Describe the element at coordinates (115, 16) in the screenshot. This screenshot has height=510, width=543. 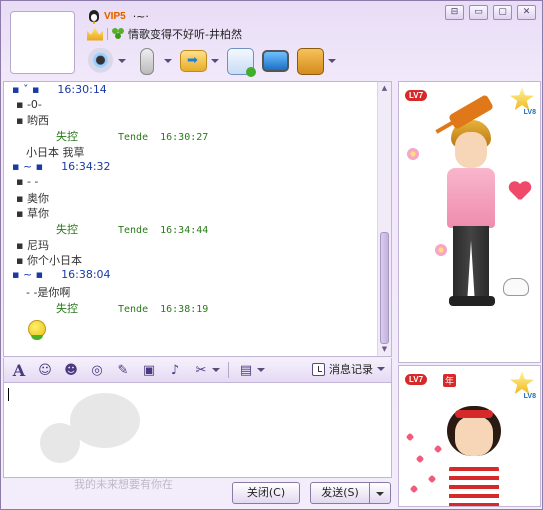
I see `vip-badge: VIP5` at that location.